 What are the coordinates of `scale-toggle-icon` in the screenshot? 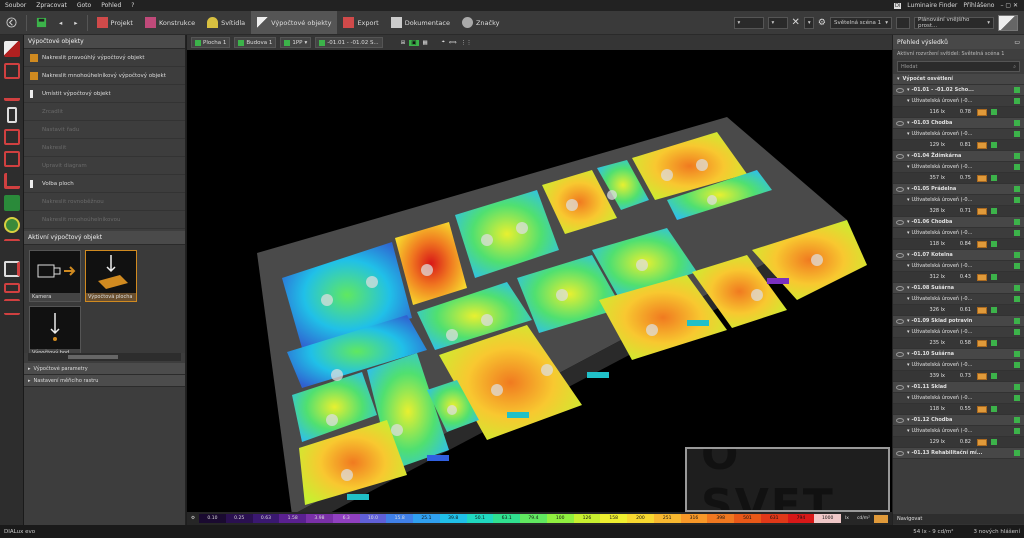 It's located at (881, 518).